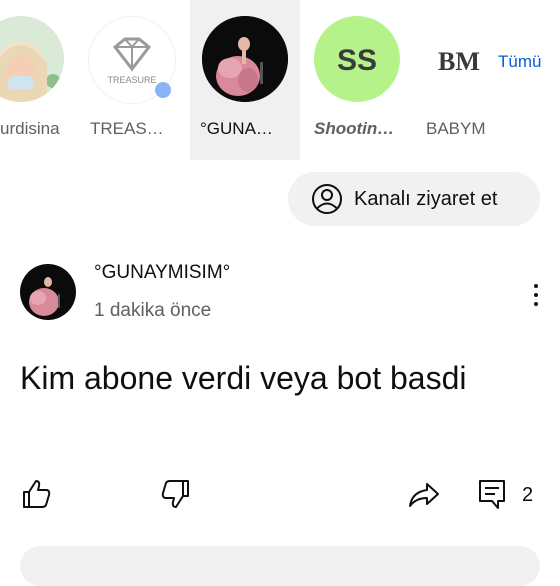  Describe the element at coordinates (536, 295) in the screenshot. I see `more-vertical-icon` at that location.